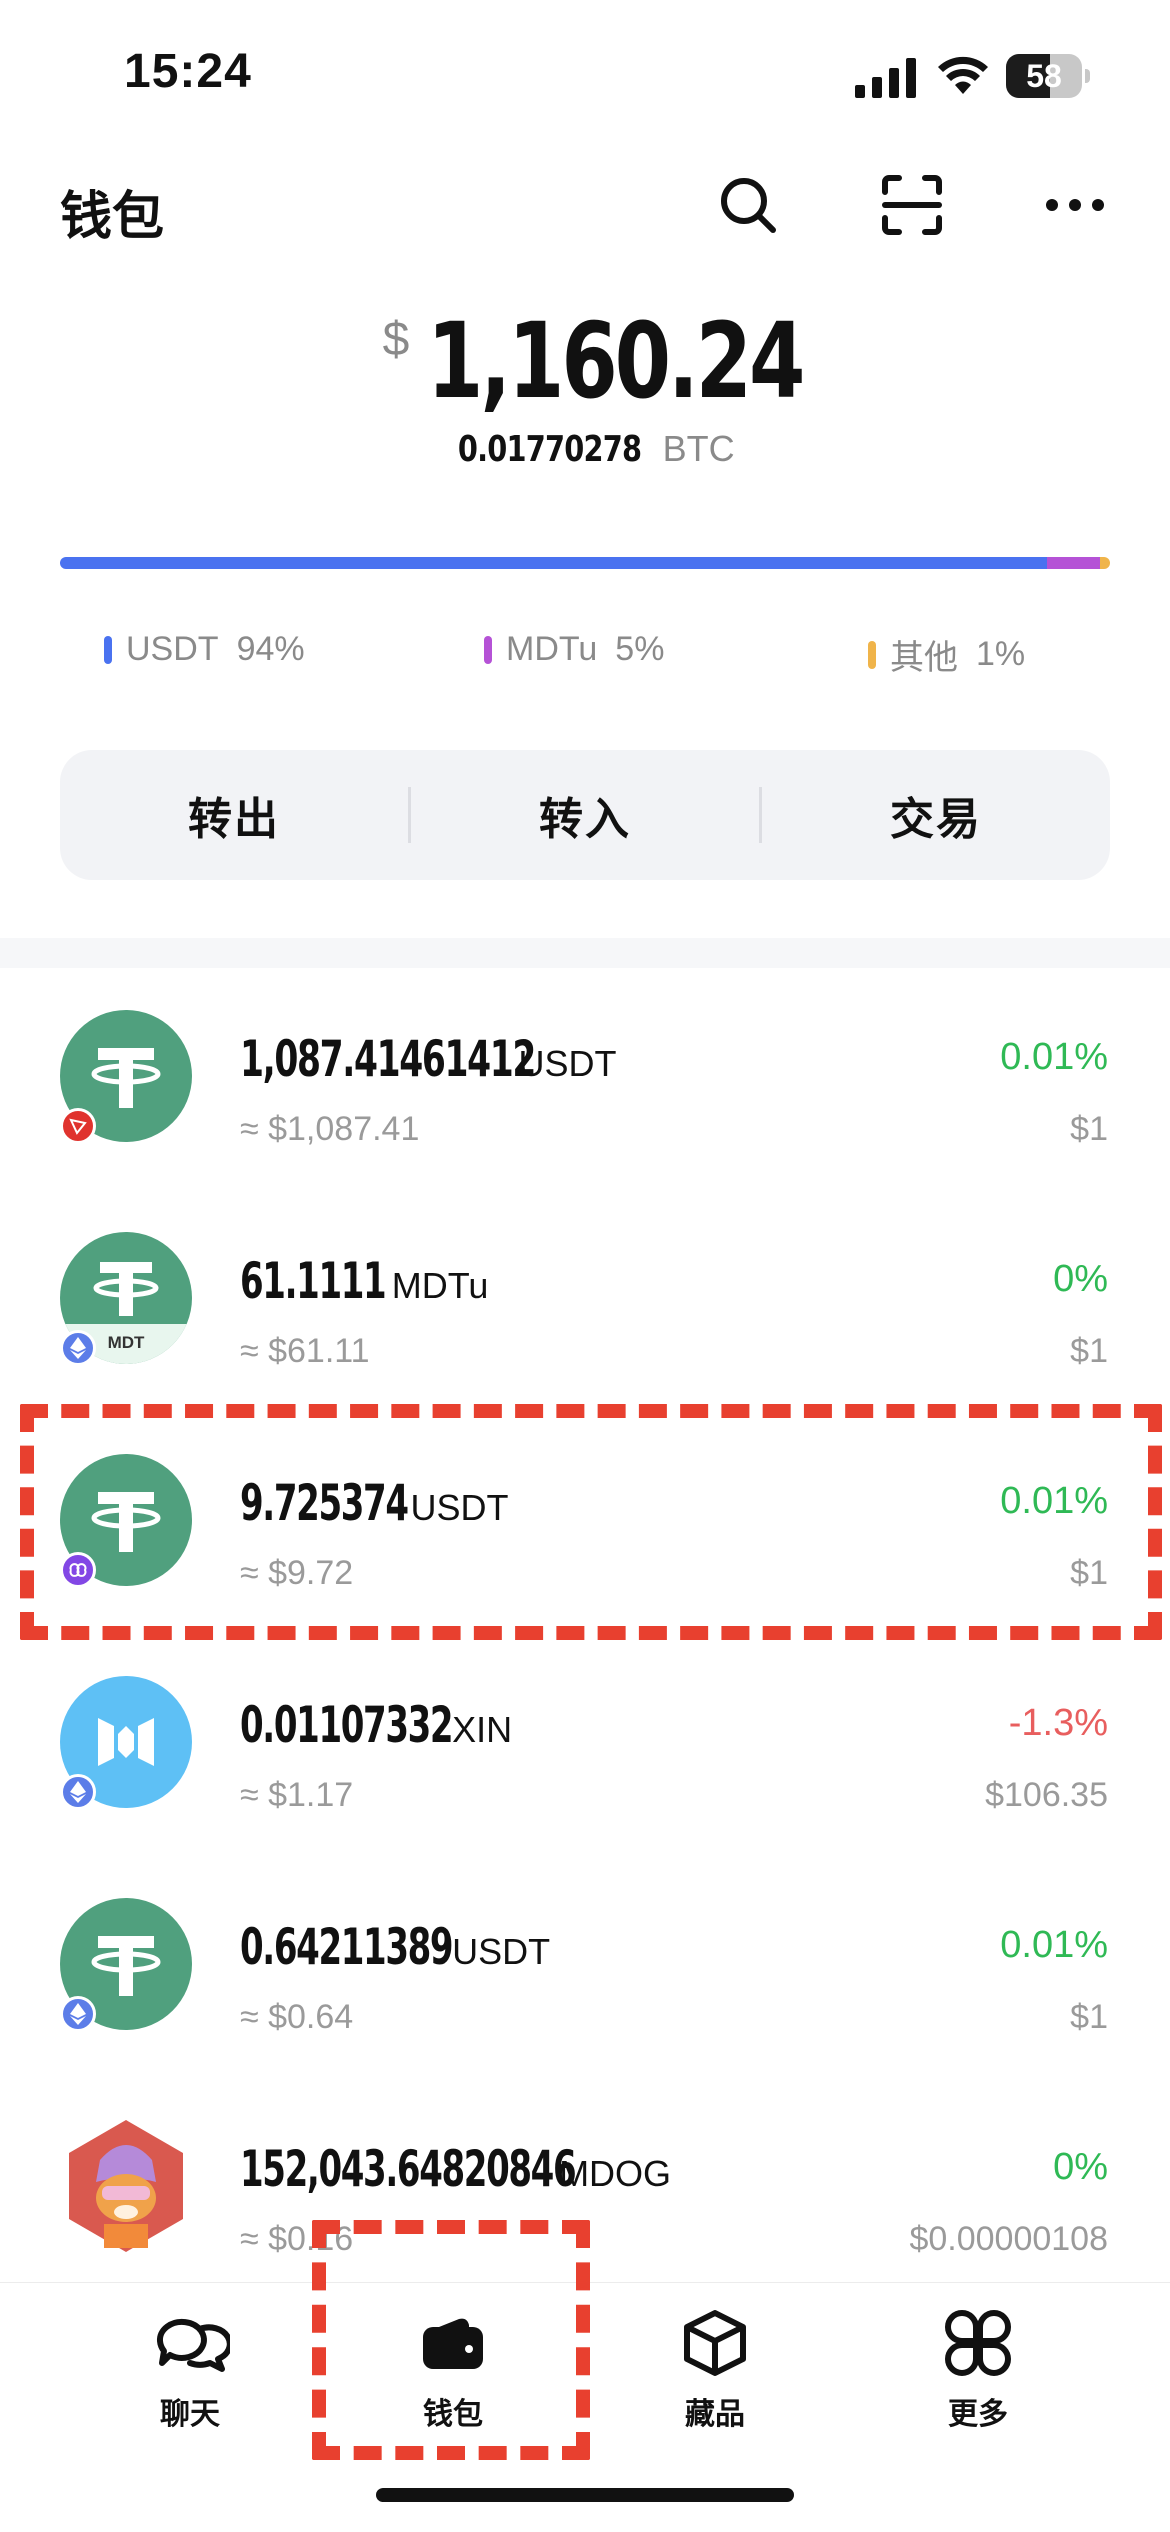 The image size is (1170, 2532). I want to click on legend-item-other: 其他 1%, so click(946, 654).